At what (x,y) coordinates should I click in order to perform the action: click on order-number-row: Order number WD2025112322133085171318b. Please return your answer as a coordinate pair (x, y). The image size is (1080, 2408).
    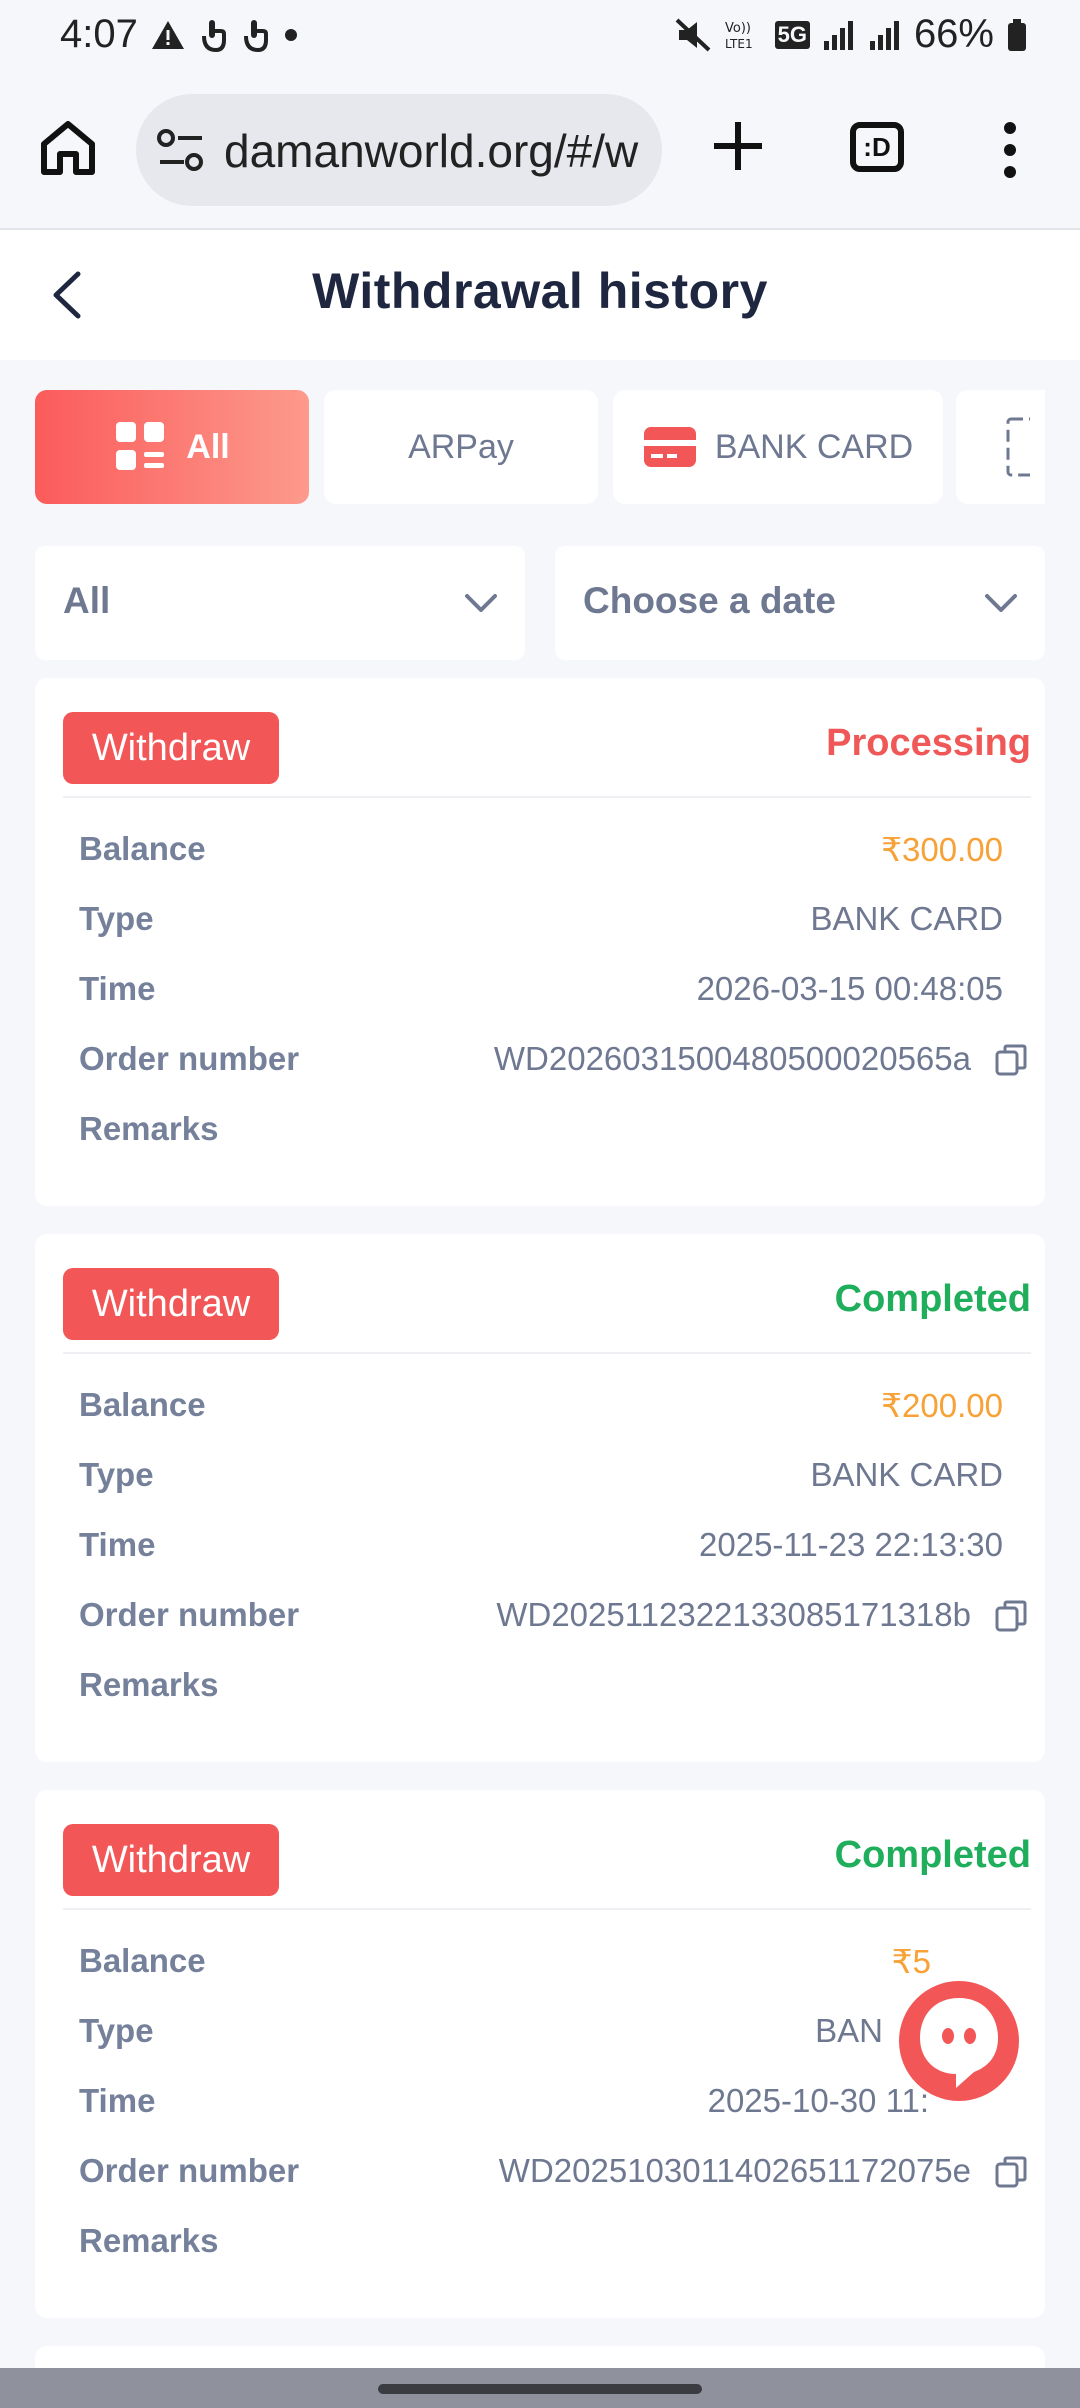
    Looking at the image, I should click on (553, 1615).